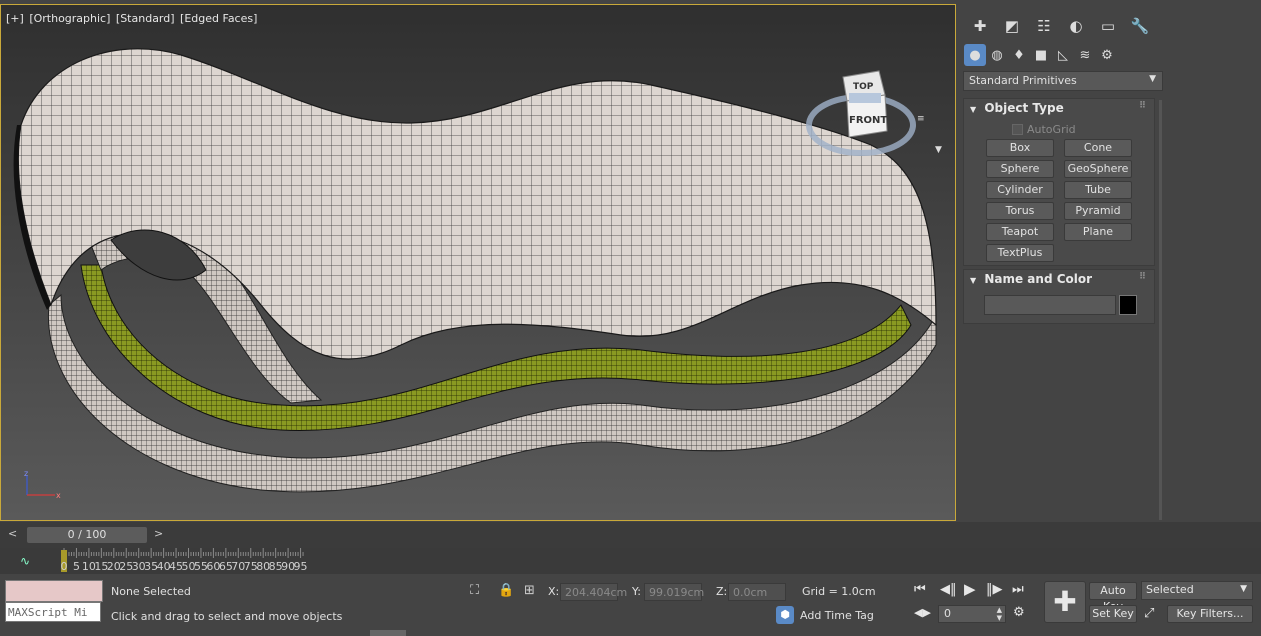  Describe the element at coordinates (948, 589) in the screenshot. I see `previous-frame-icon: ◀‖` at that location.